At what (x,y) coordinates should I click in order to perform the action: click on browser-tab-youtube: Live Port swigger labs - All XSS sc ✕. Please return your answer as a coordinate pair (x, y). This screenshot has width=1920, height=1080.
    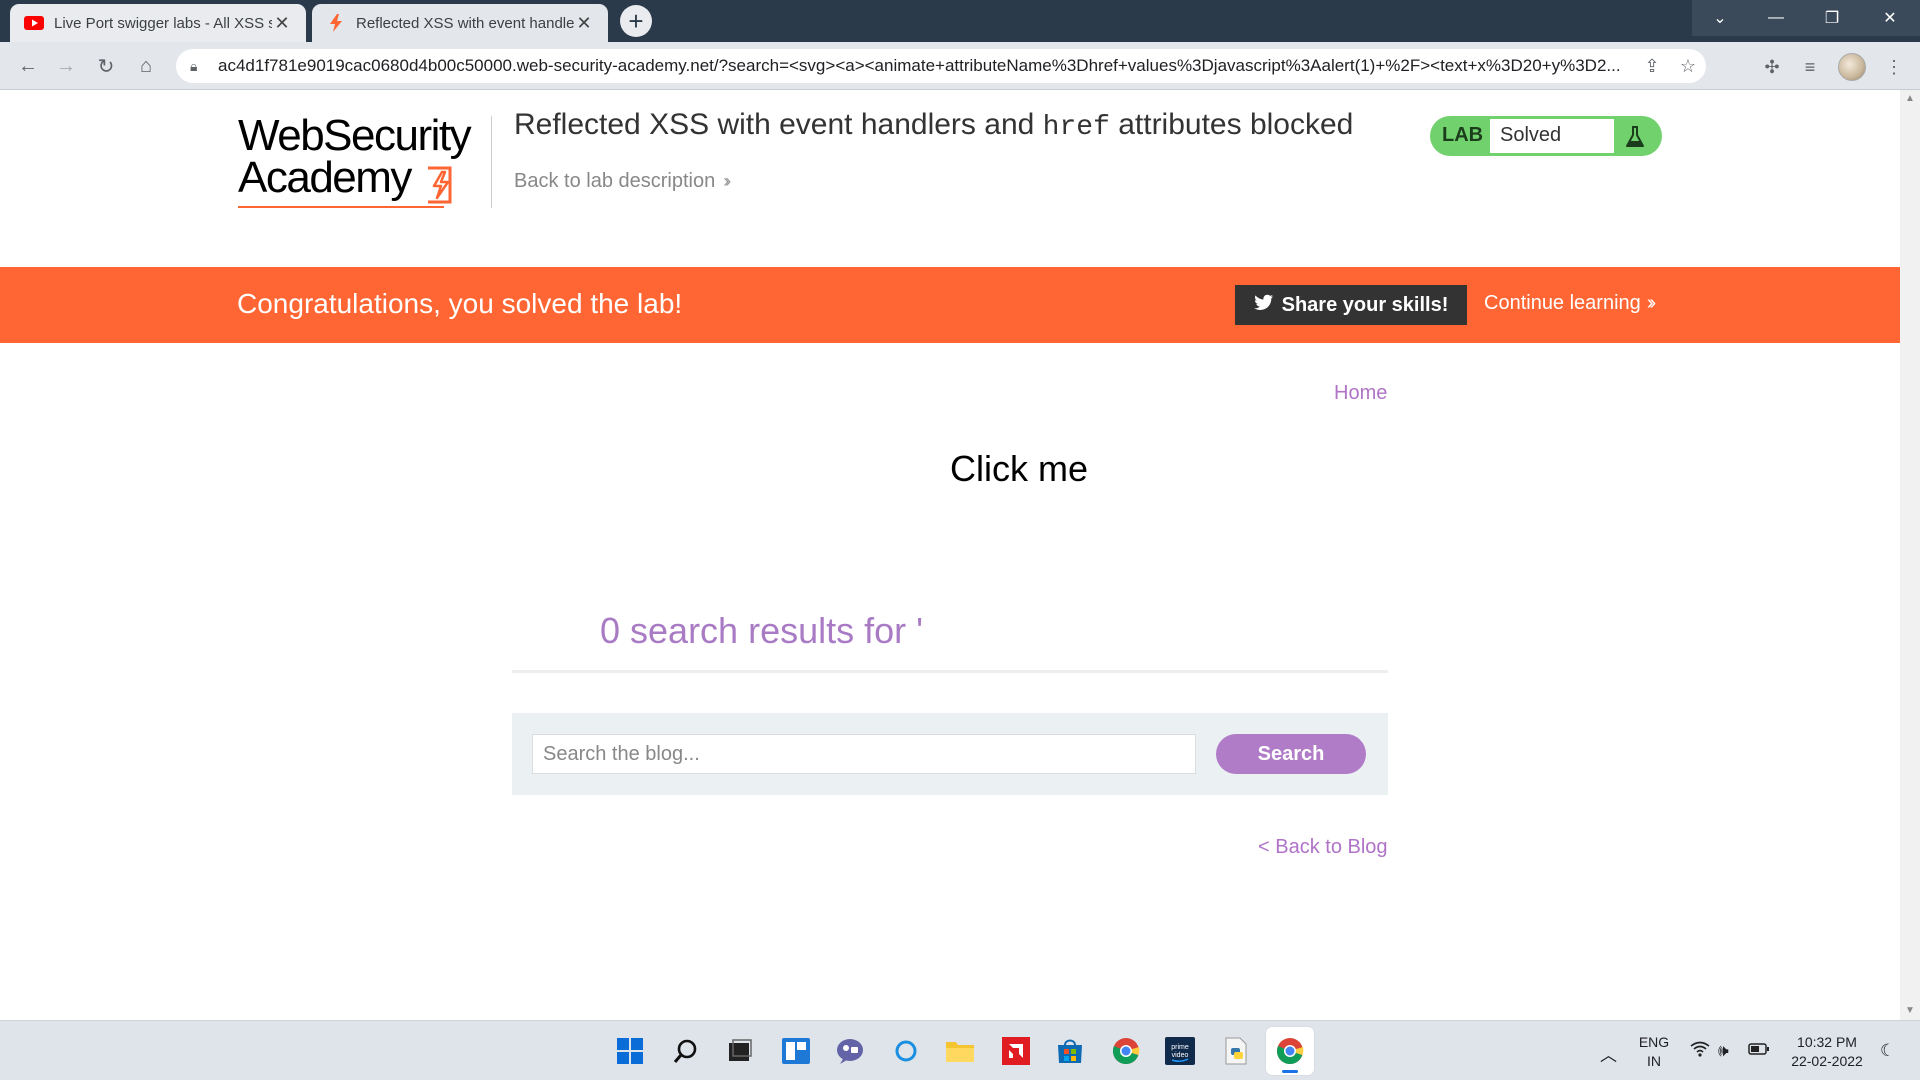
    Looking at the image, I should click on (158, 23).